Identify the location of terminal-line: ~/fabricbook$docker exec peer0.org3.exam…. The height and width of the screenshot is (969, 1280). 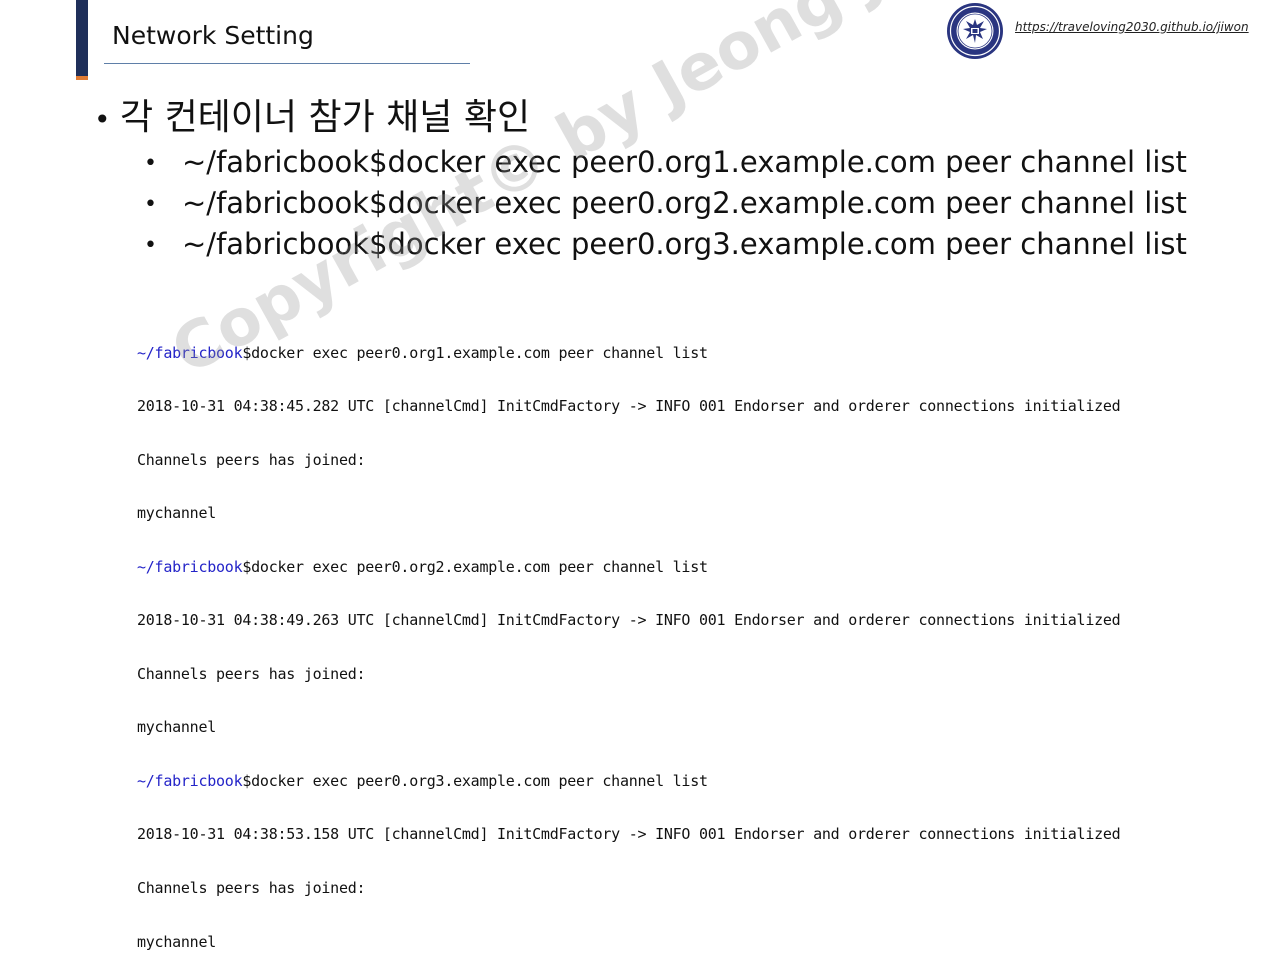
(628, 781).